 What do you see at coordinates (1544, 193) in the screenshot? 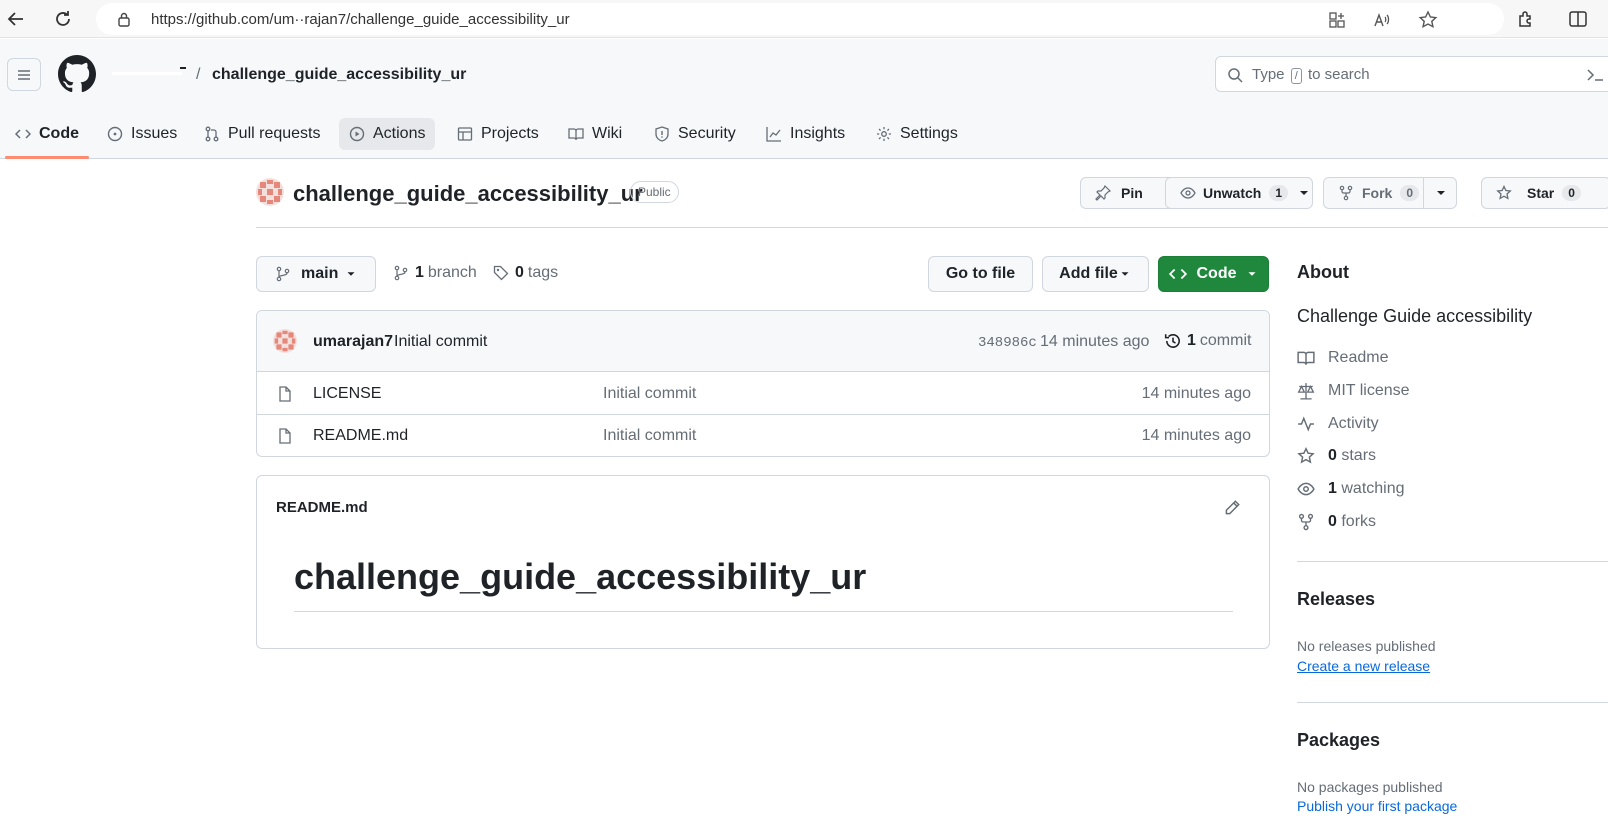
I see `star-button: Star 0` at bounding box center [1544, 193].